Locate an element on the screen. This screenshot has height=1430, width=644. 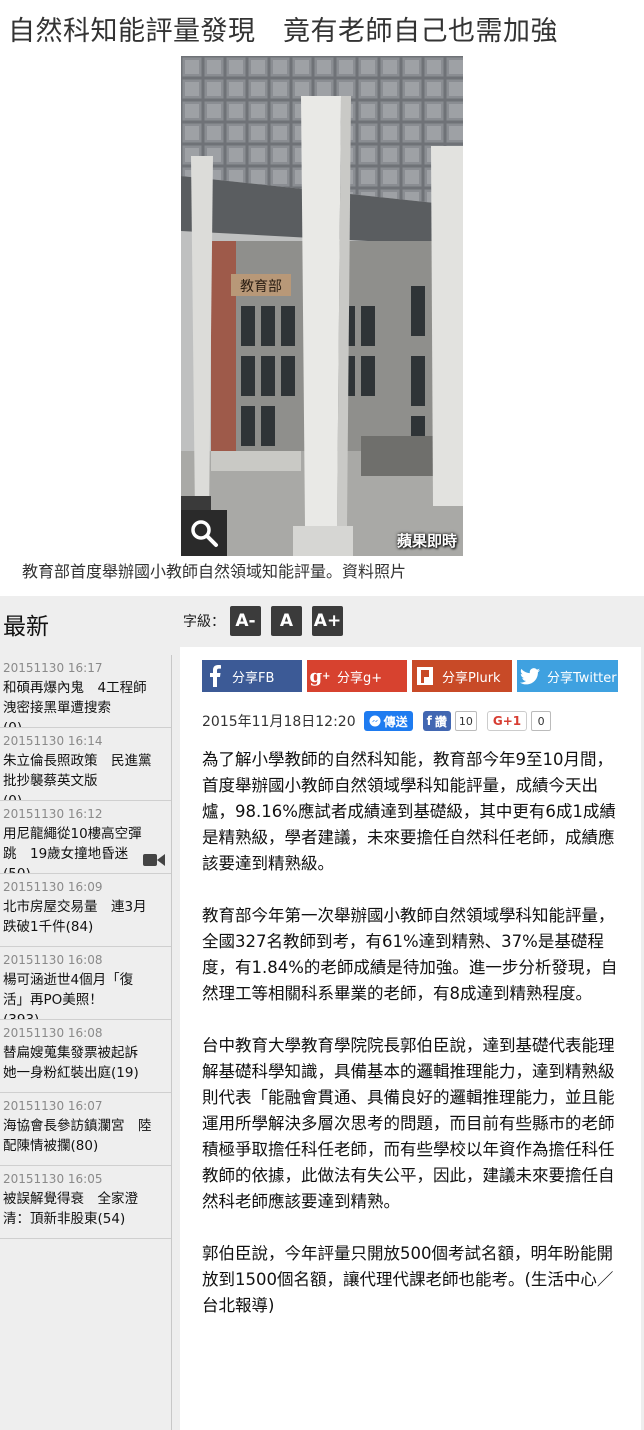
article-meta: 2015年11月18日12:20 傳送 f 讚 10 G+1 0 is located at coordinates (381, 721).